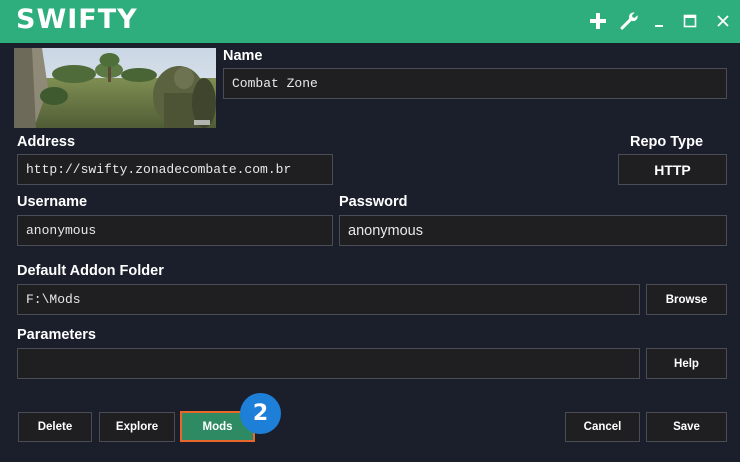 The image size is (740, 462). Describe the element at coordinates (659, 21) in the screenshot. I see `minimize-icon` at that location.